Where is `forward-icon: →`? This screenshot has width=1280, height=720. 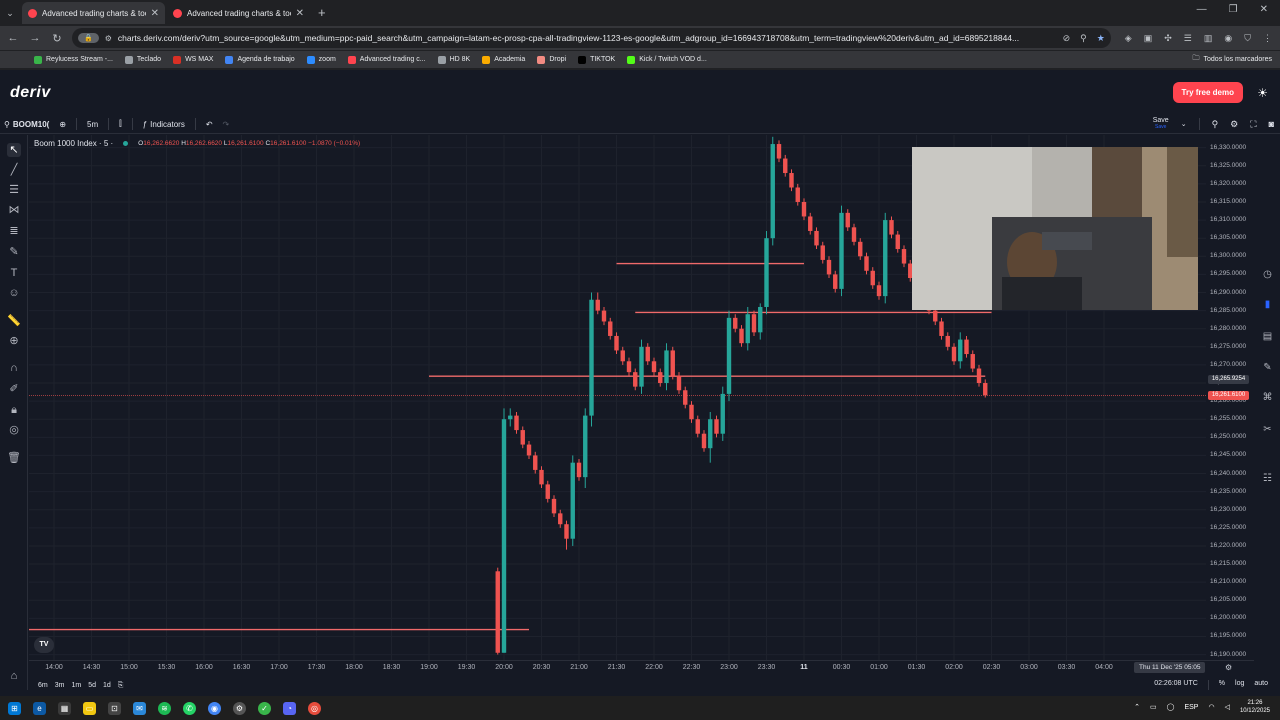 forward-icon: → is located at coordinates (35, 38).